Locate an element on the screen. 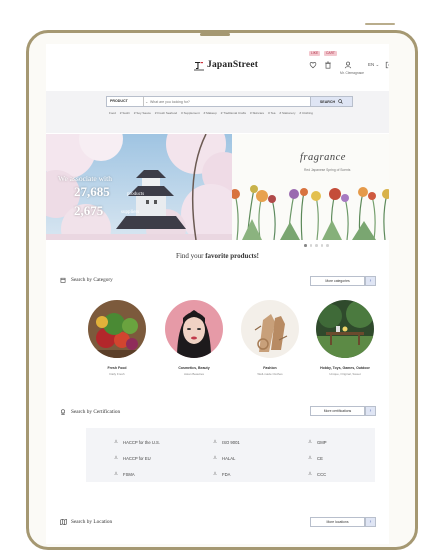 The width and height of the screenshot is (431, 557). search-icon is located at coordinates (340, 101).